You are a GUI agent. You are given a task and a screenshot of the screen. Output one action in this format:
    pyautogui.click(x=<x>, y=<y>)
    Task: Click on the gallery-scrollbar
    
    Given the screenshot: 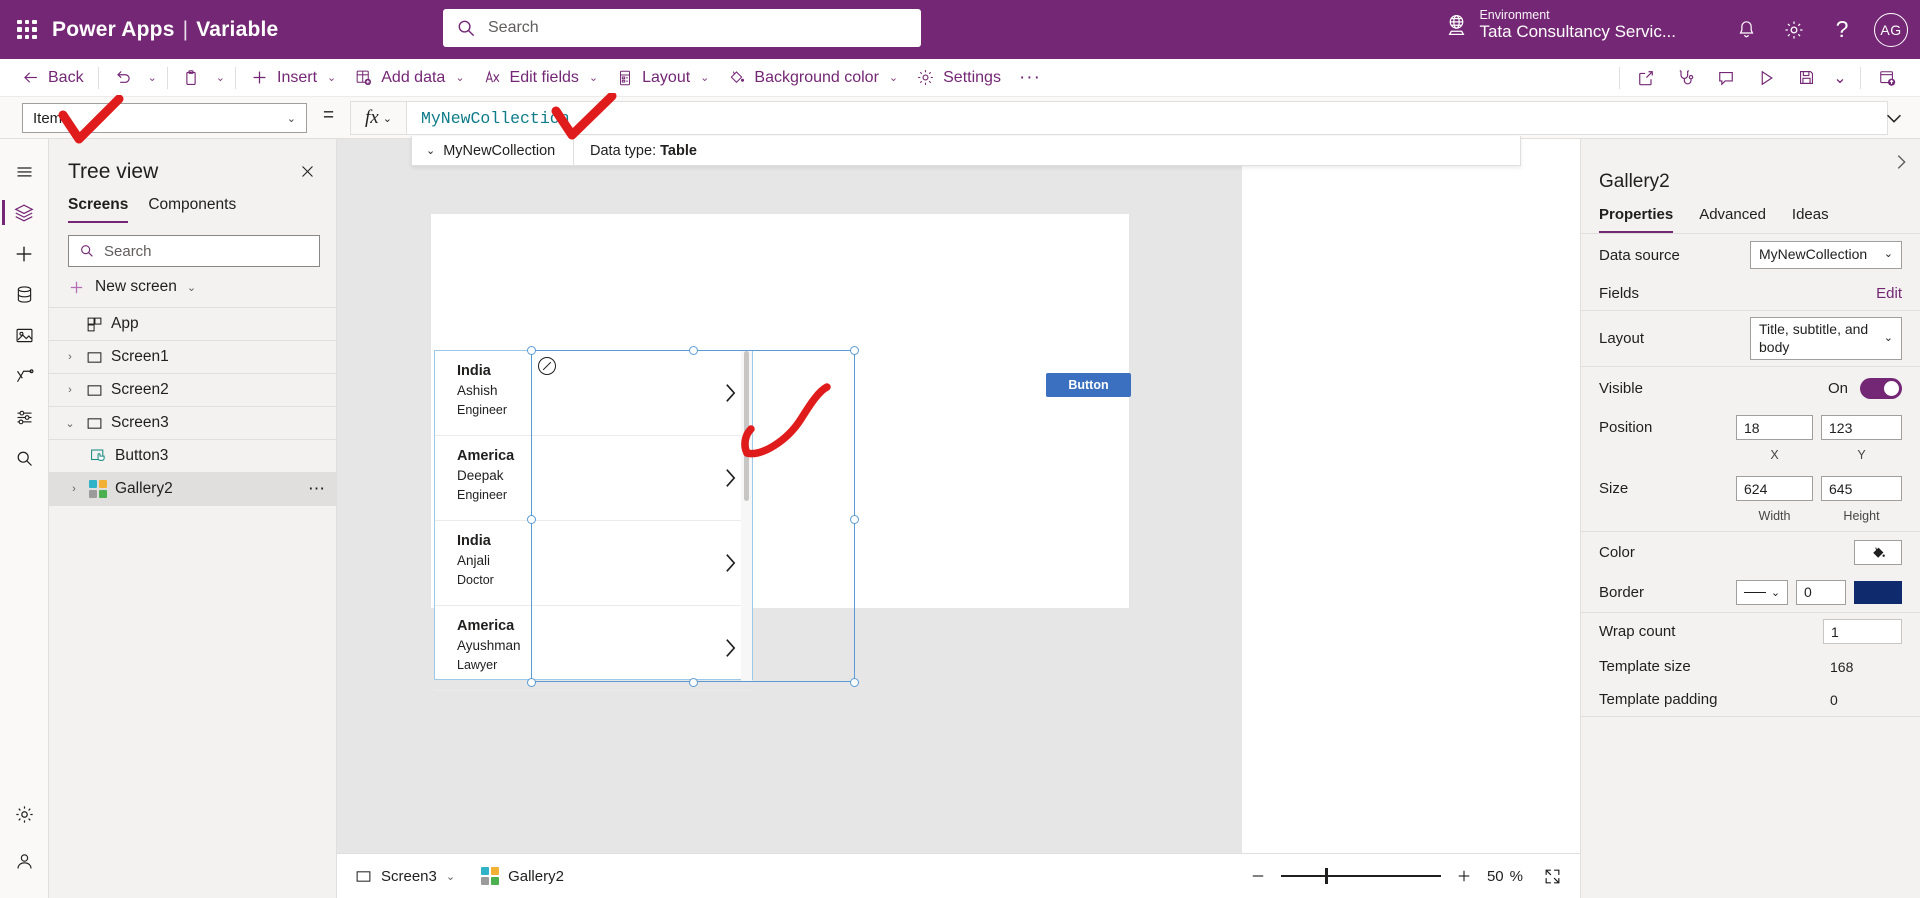 What is the action you would take?
    pyautogui.click(x=746, y=516)
    